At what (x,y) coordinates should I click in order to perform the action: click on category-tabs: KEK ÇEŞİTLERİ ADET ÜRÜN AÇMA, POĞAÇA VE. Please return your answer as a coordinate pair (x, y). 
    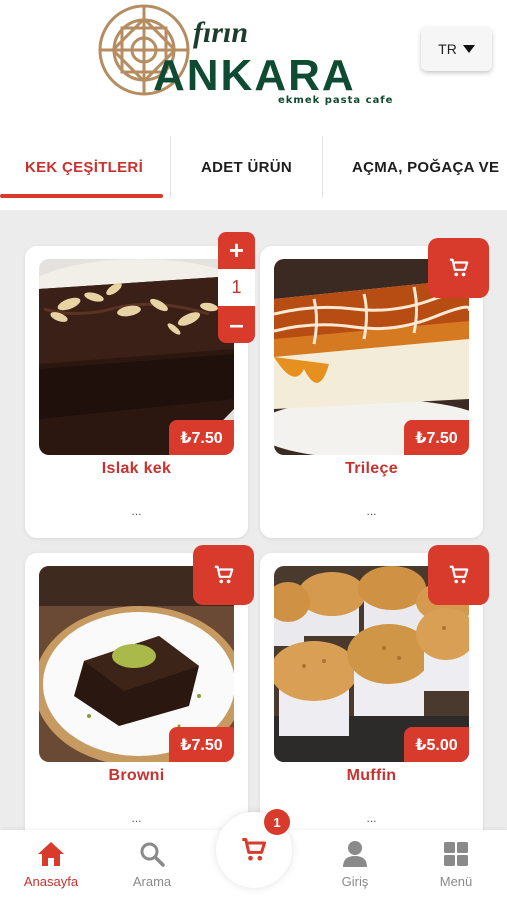
    Looking at the image, I should click on (253, 164).